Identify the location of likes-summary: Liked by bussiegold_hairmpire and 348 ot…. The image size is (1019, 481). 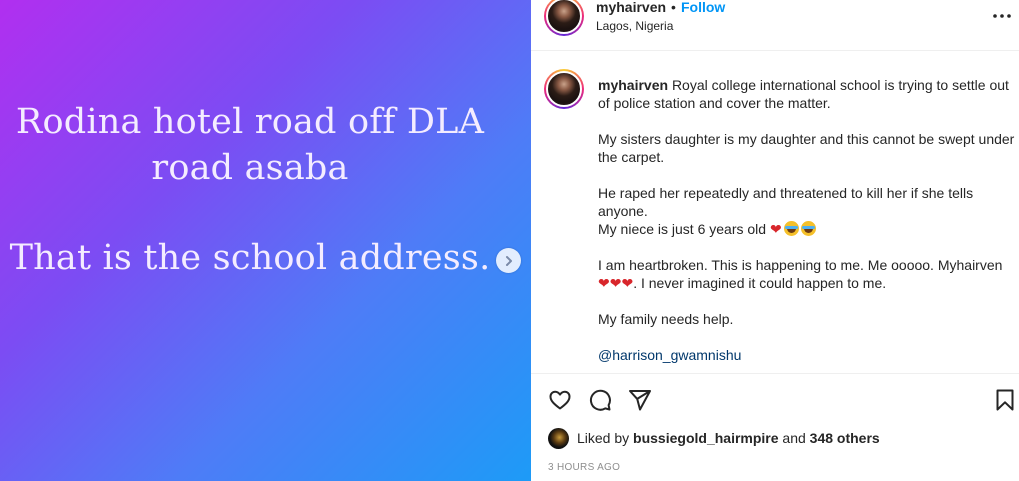
(714, 438).